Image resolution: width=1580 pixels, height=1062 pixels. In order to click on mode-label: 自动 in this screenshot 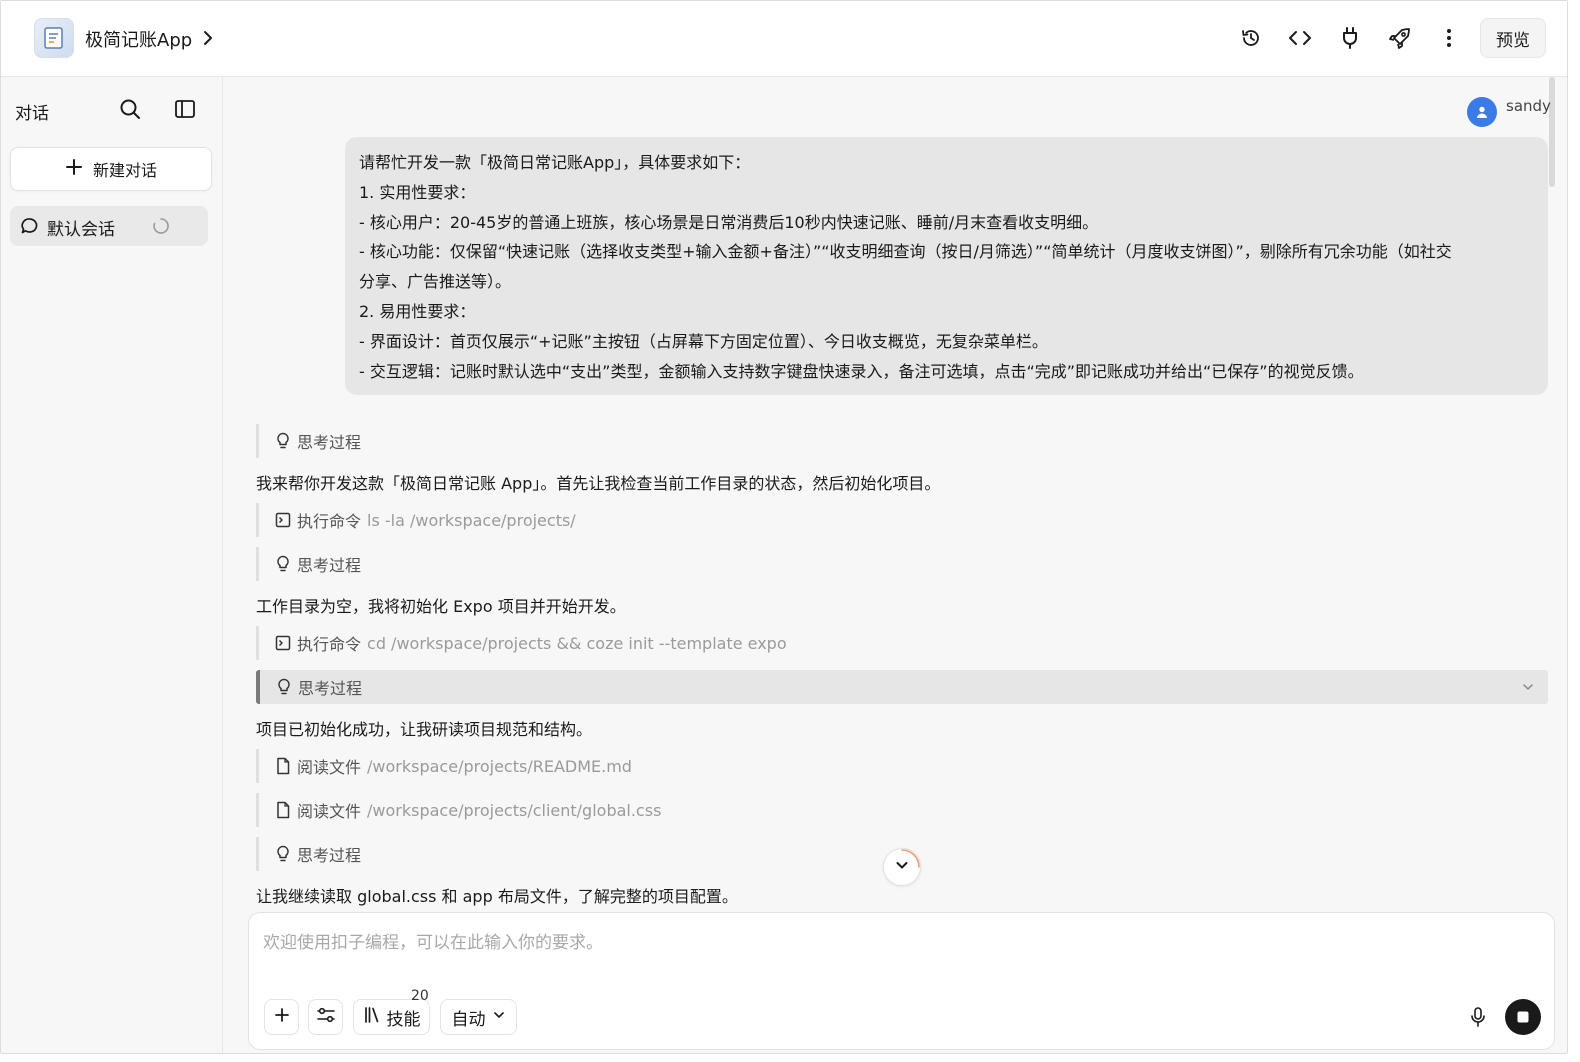, I will do `click(468, 1019)`.